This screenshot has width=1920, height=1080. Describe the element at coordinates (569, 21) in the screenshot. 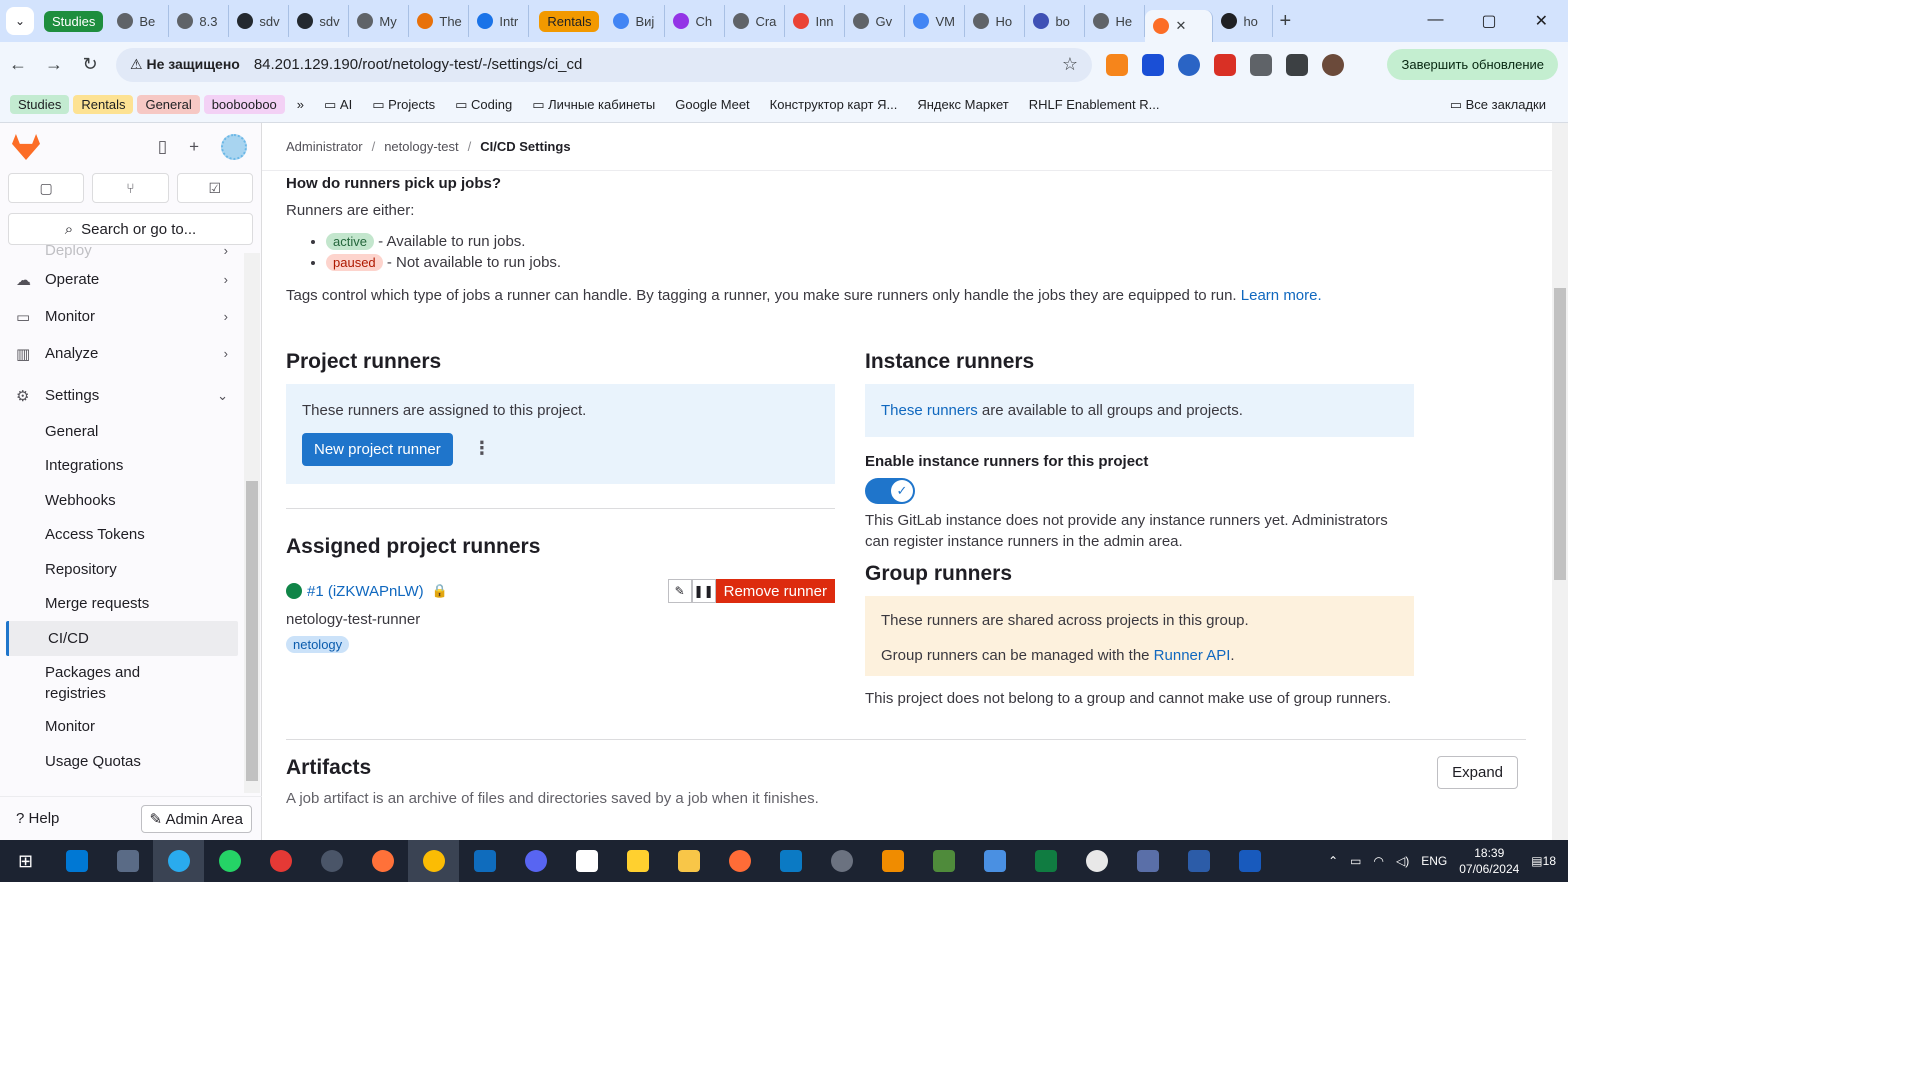

I see `tab-group-rentals: Rentals` at that location.